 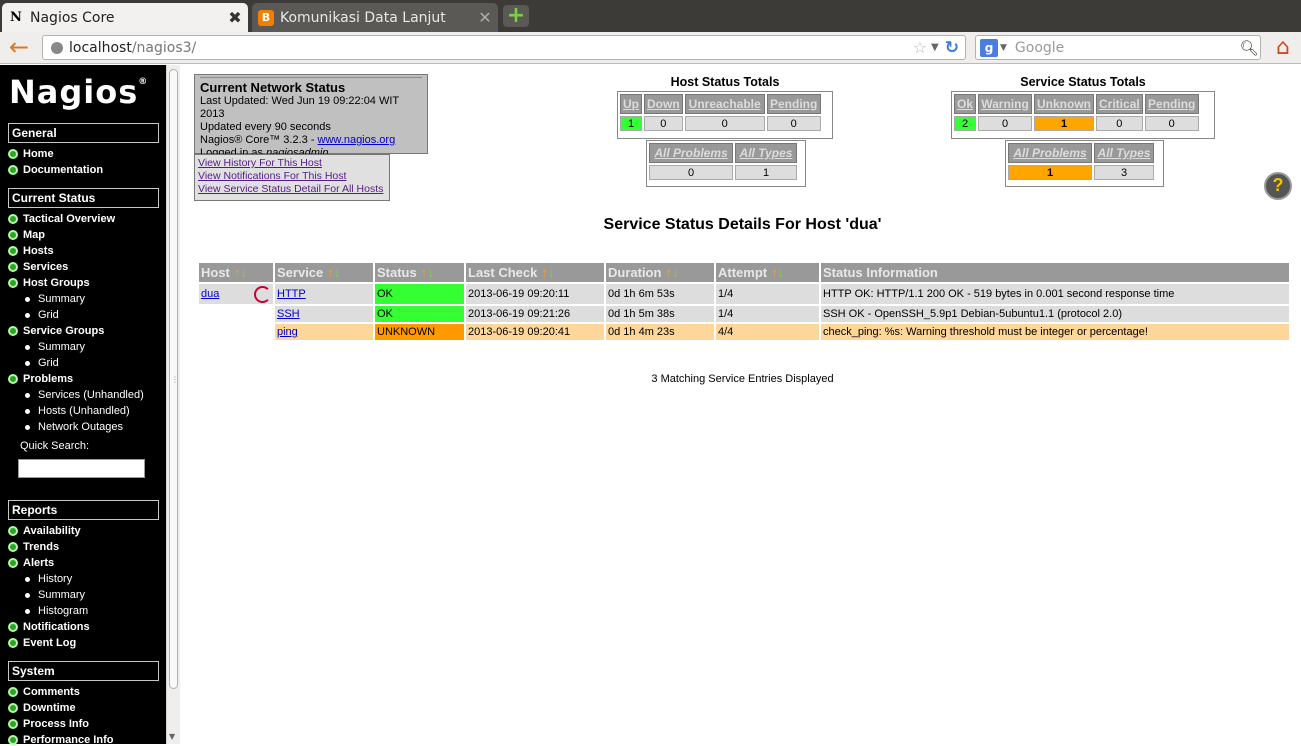 I want to click on duration-cell: 0d 1h 5m 38s, so click(x=660, y=314).